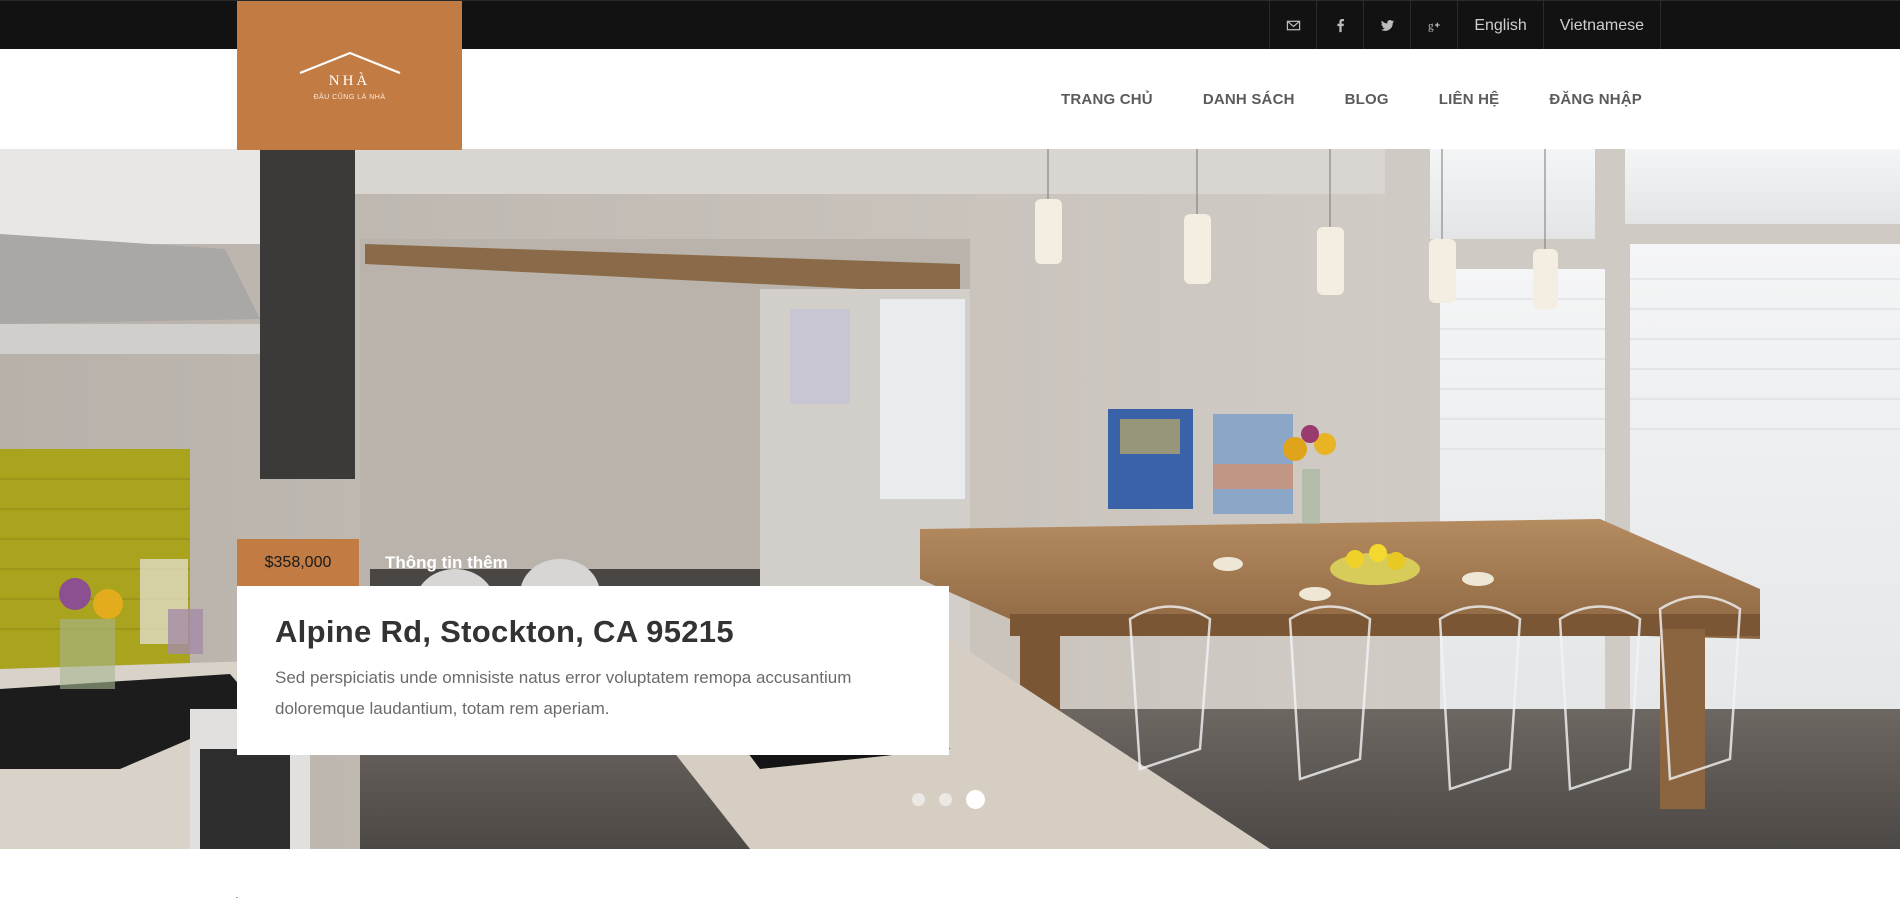 The width and height of the screenshot is (1900, 912). I want to click on roof-icon, so click(349, 62).